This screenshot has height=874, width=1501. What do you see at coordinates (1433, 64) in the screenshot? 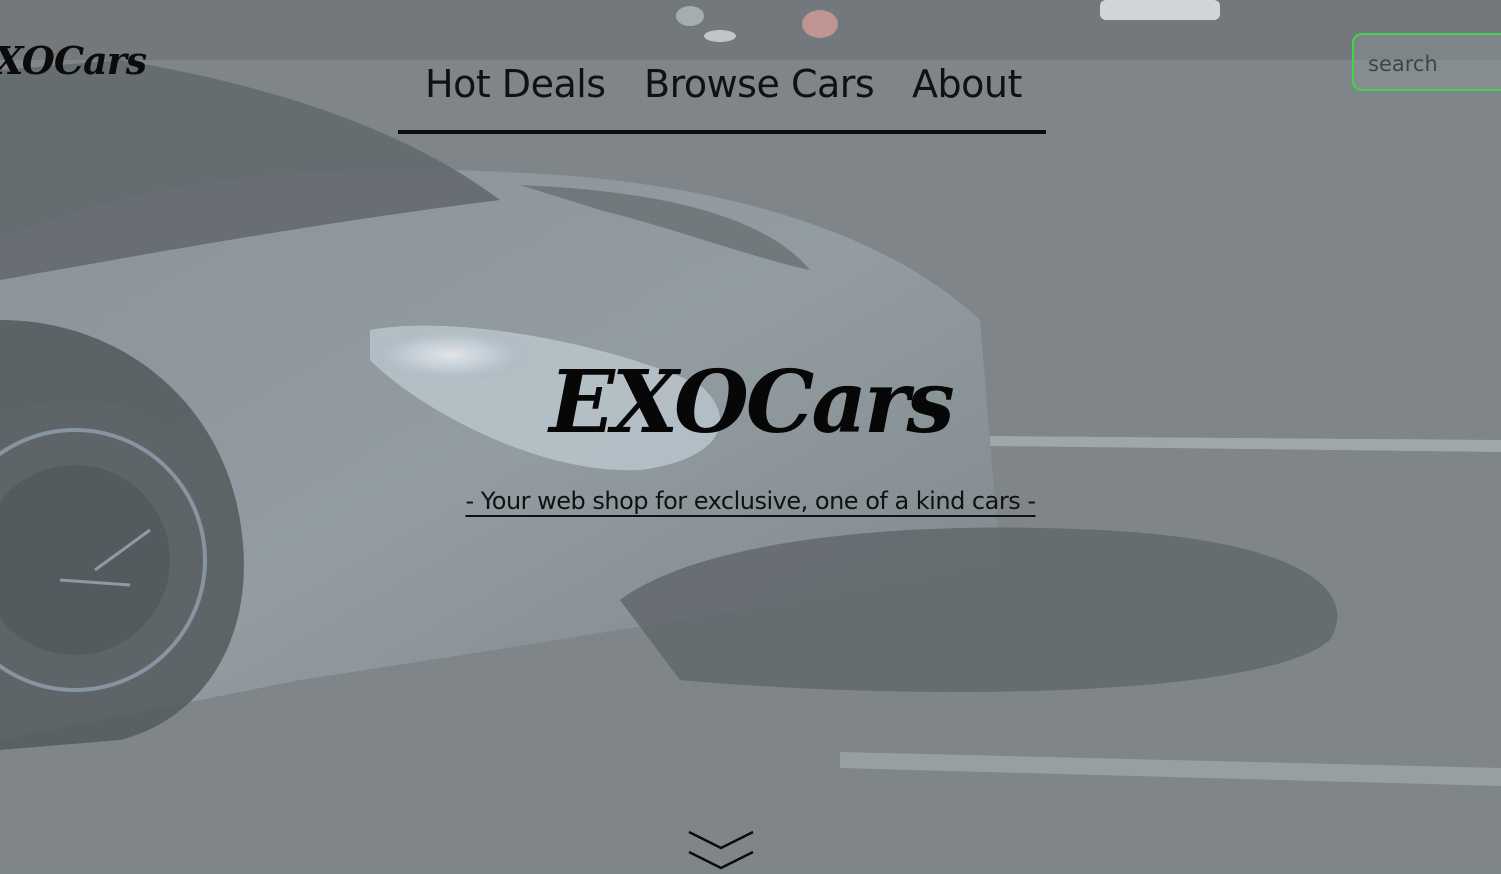
I see `search-input` at bounding box center [1433, 64].